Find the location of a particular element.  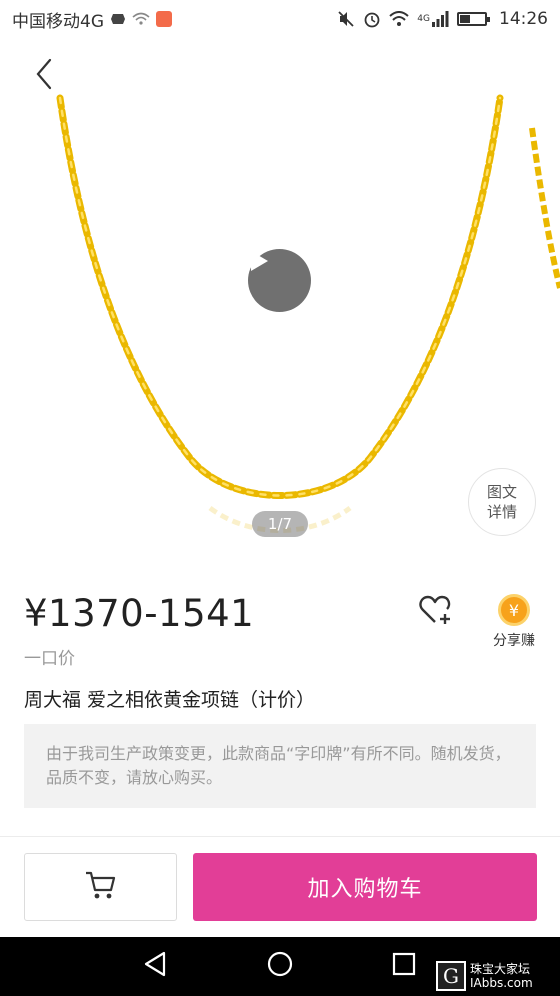

network-label: 4G is located at coordinates (423, 19).